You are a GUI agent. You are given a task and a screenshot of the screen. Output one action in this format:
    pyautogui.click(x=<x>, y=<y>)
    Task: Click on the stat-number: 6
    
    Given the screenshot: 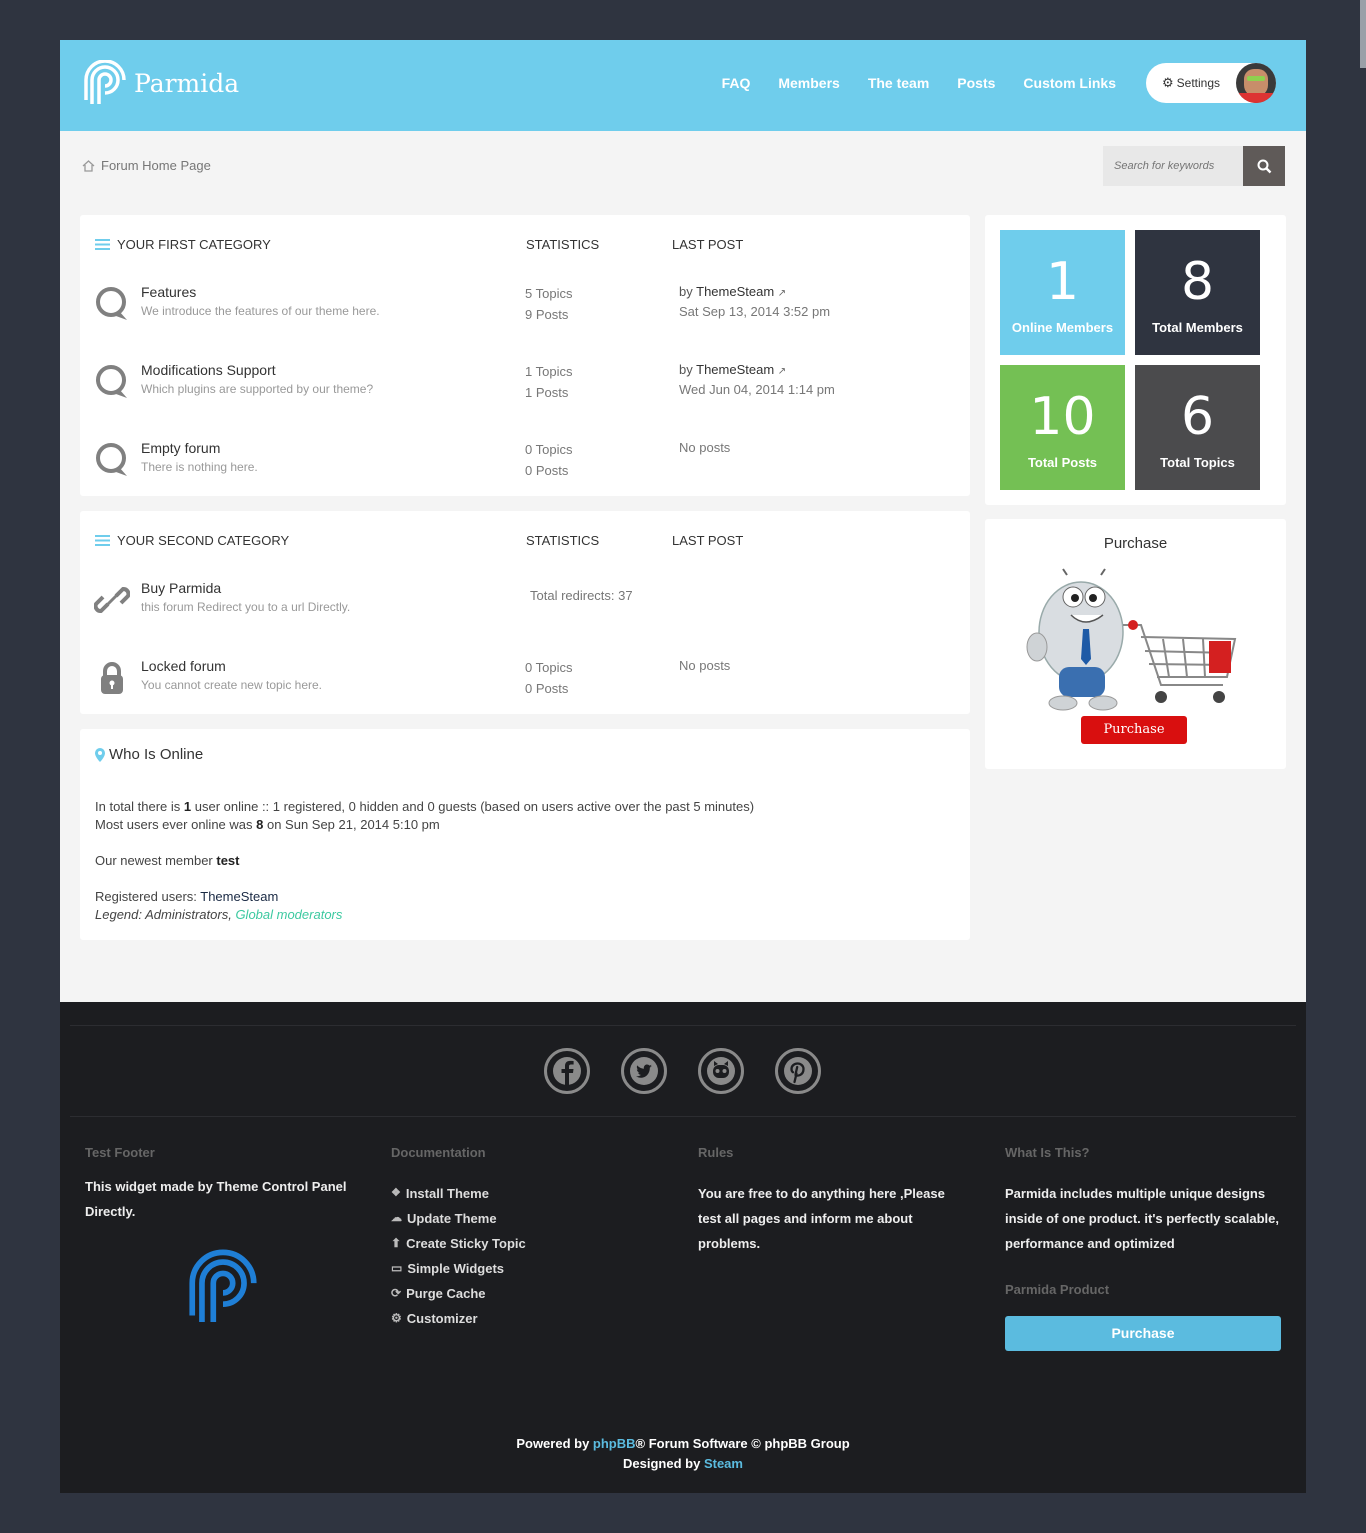 What is the action you would take?
    pyautogui.click(x=1197, y=417)
    